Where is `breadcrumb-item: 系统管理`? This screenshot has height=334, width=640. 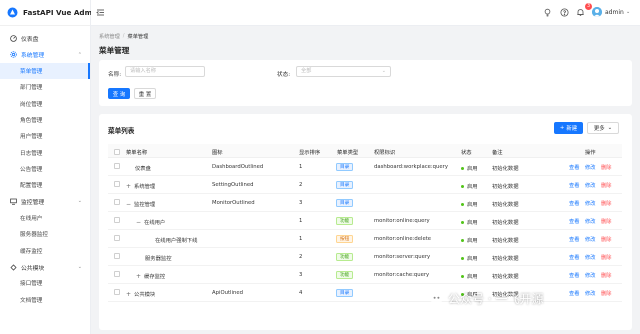 breadcrumb-item: 系统管理 is located at coordinates (109, 36).